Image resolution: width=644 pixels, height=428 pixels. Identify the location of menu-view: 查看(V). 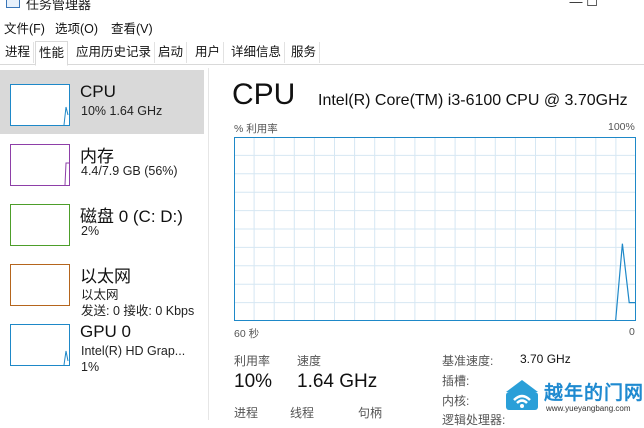
(132, 27).